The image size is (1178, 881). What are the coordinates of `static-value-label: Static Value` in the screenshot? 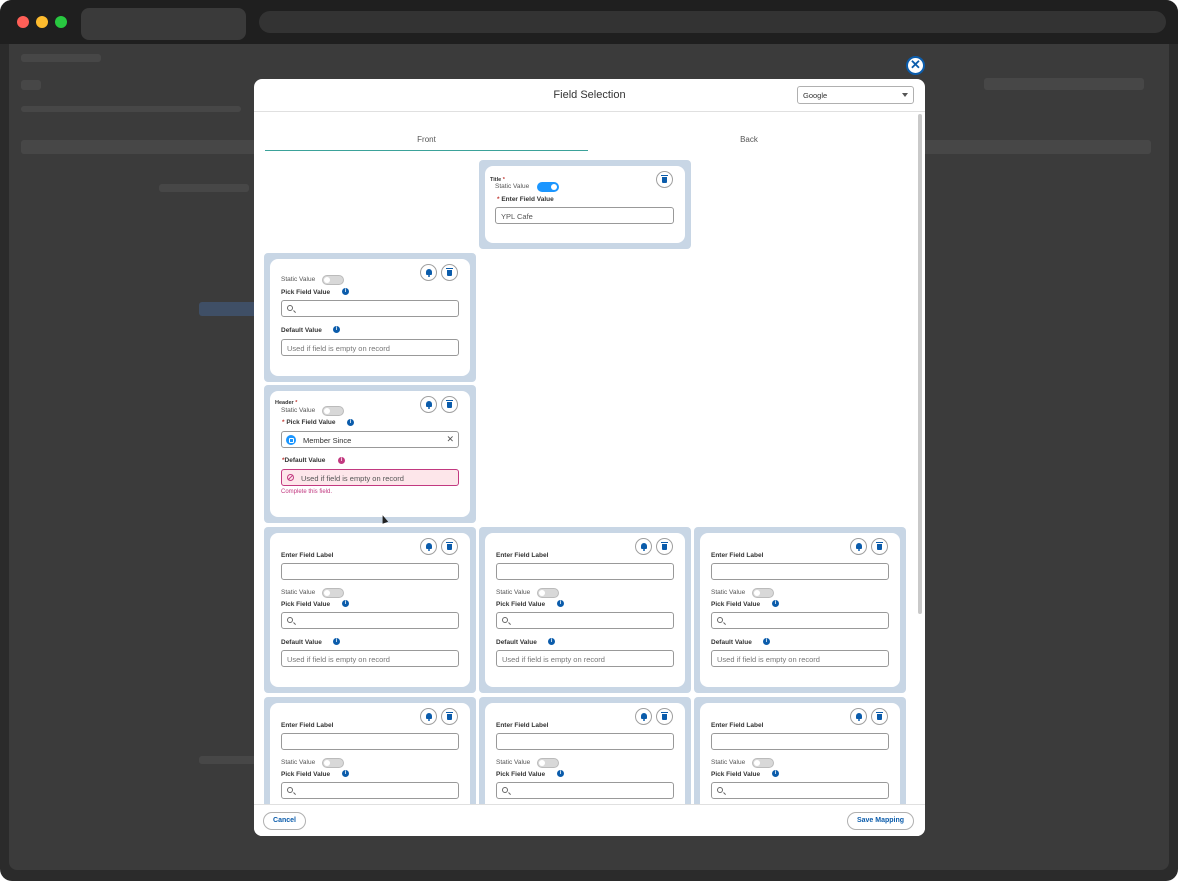 It's located at (512, 186).